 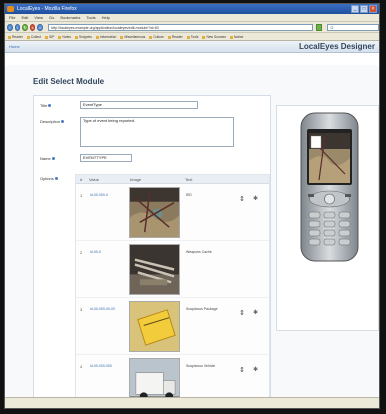 What do you see at coordinates (47, 158) in the screenshot?
I see `name-label: Name` at bounding box center [47, 158].